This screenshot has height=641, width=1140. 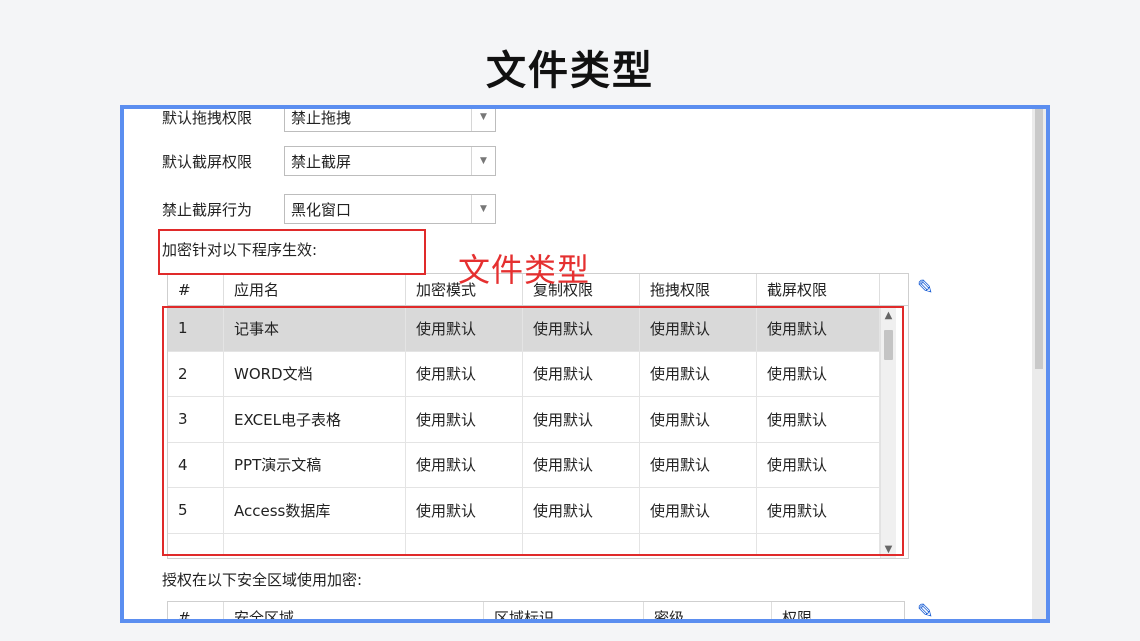 I want to click on app-name-cell: EXCEL电子表格, so click(x=315, y=419).